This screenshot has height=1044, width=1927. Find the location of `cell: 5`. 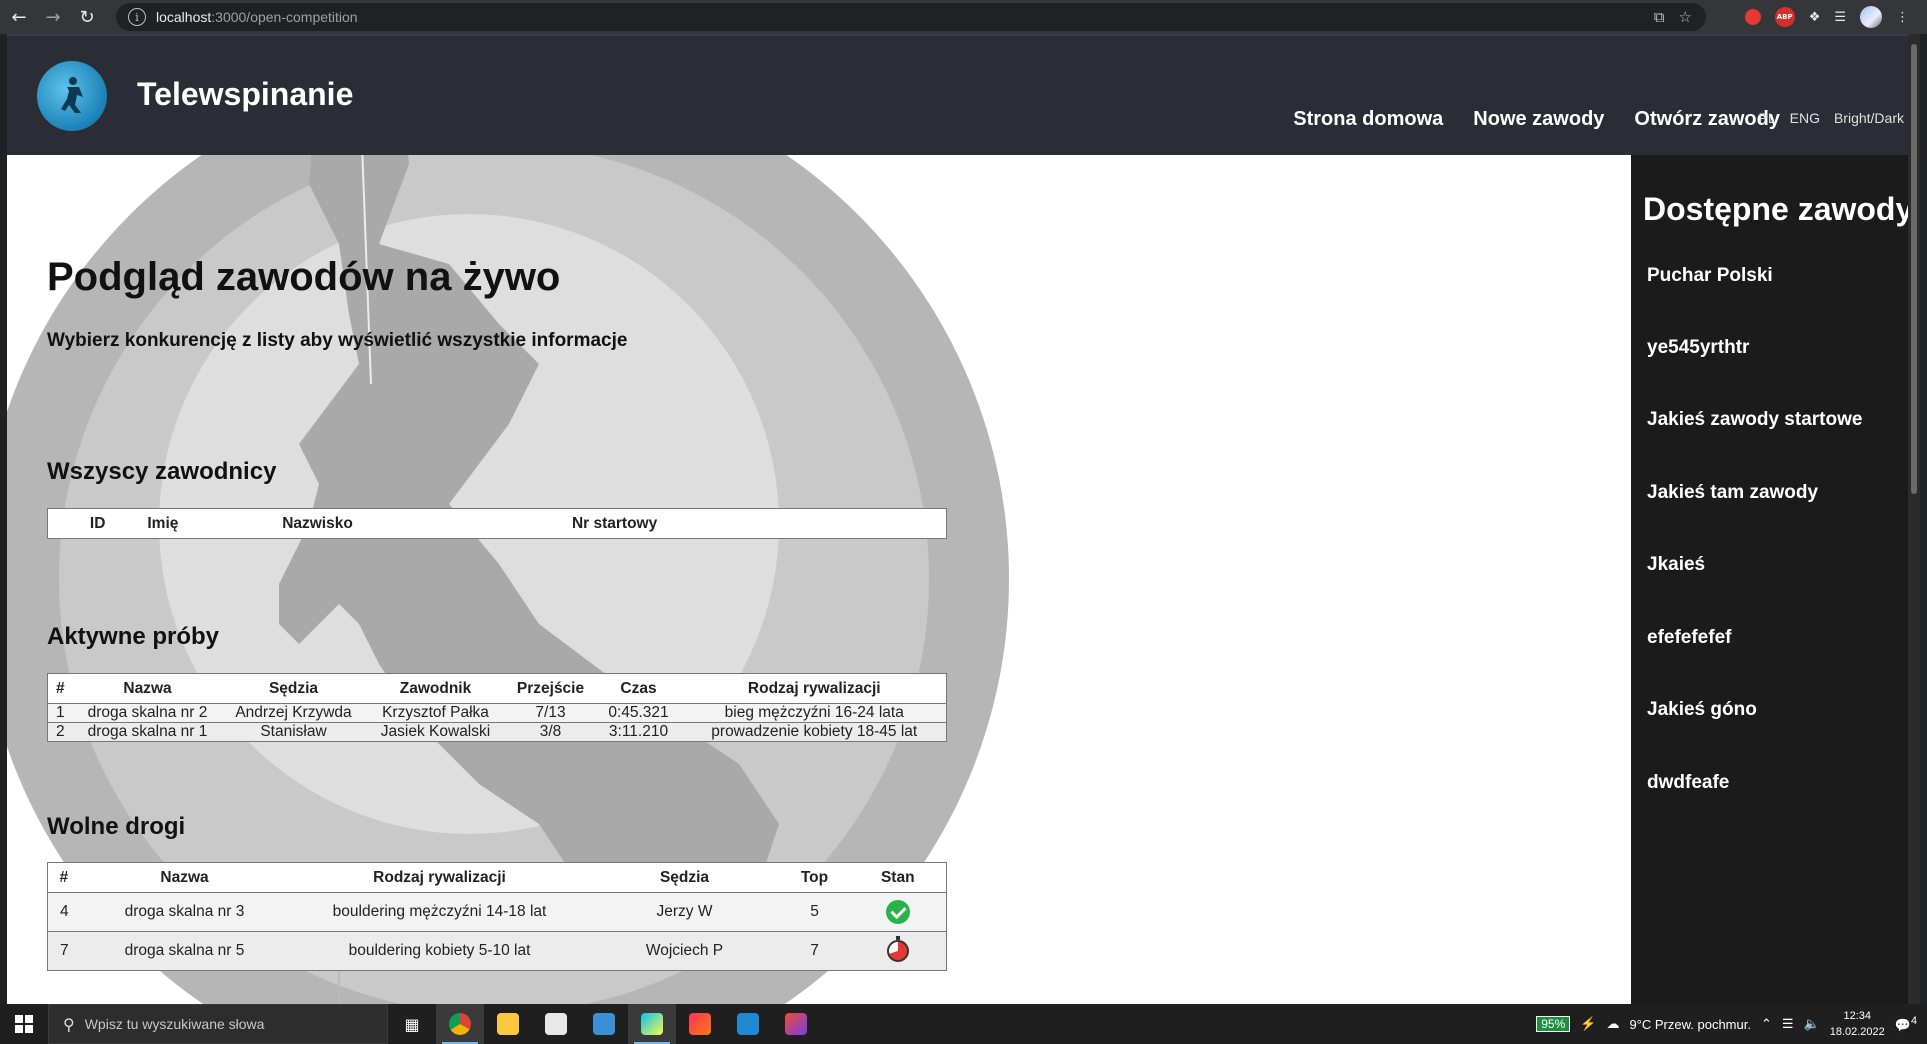

cell: 5 is located at coordinates (814, 912).